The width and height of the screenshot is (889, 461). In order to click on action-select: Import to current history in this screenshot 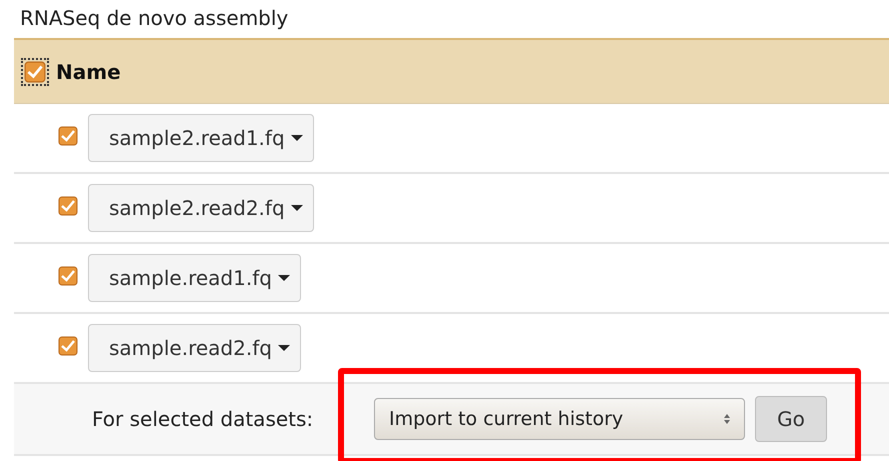, I will do `click(559, 419)`.